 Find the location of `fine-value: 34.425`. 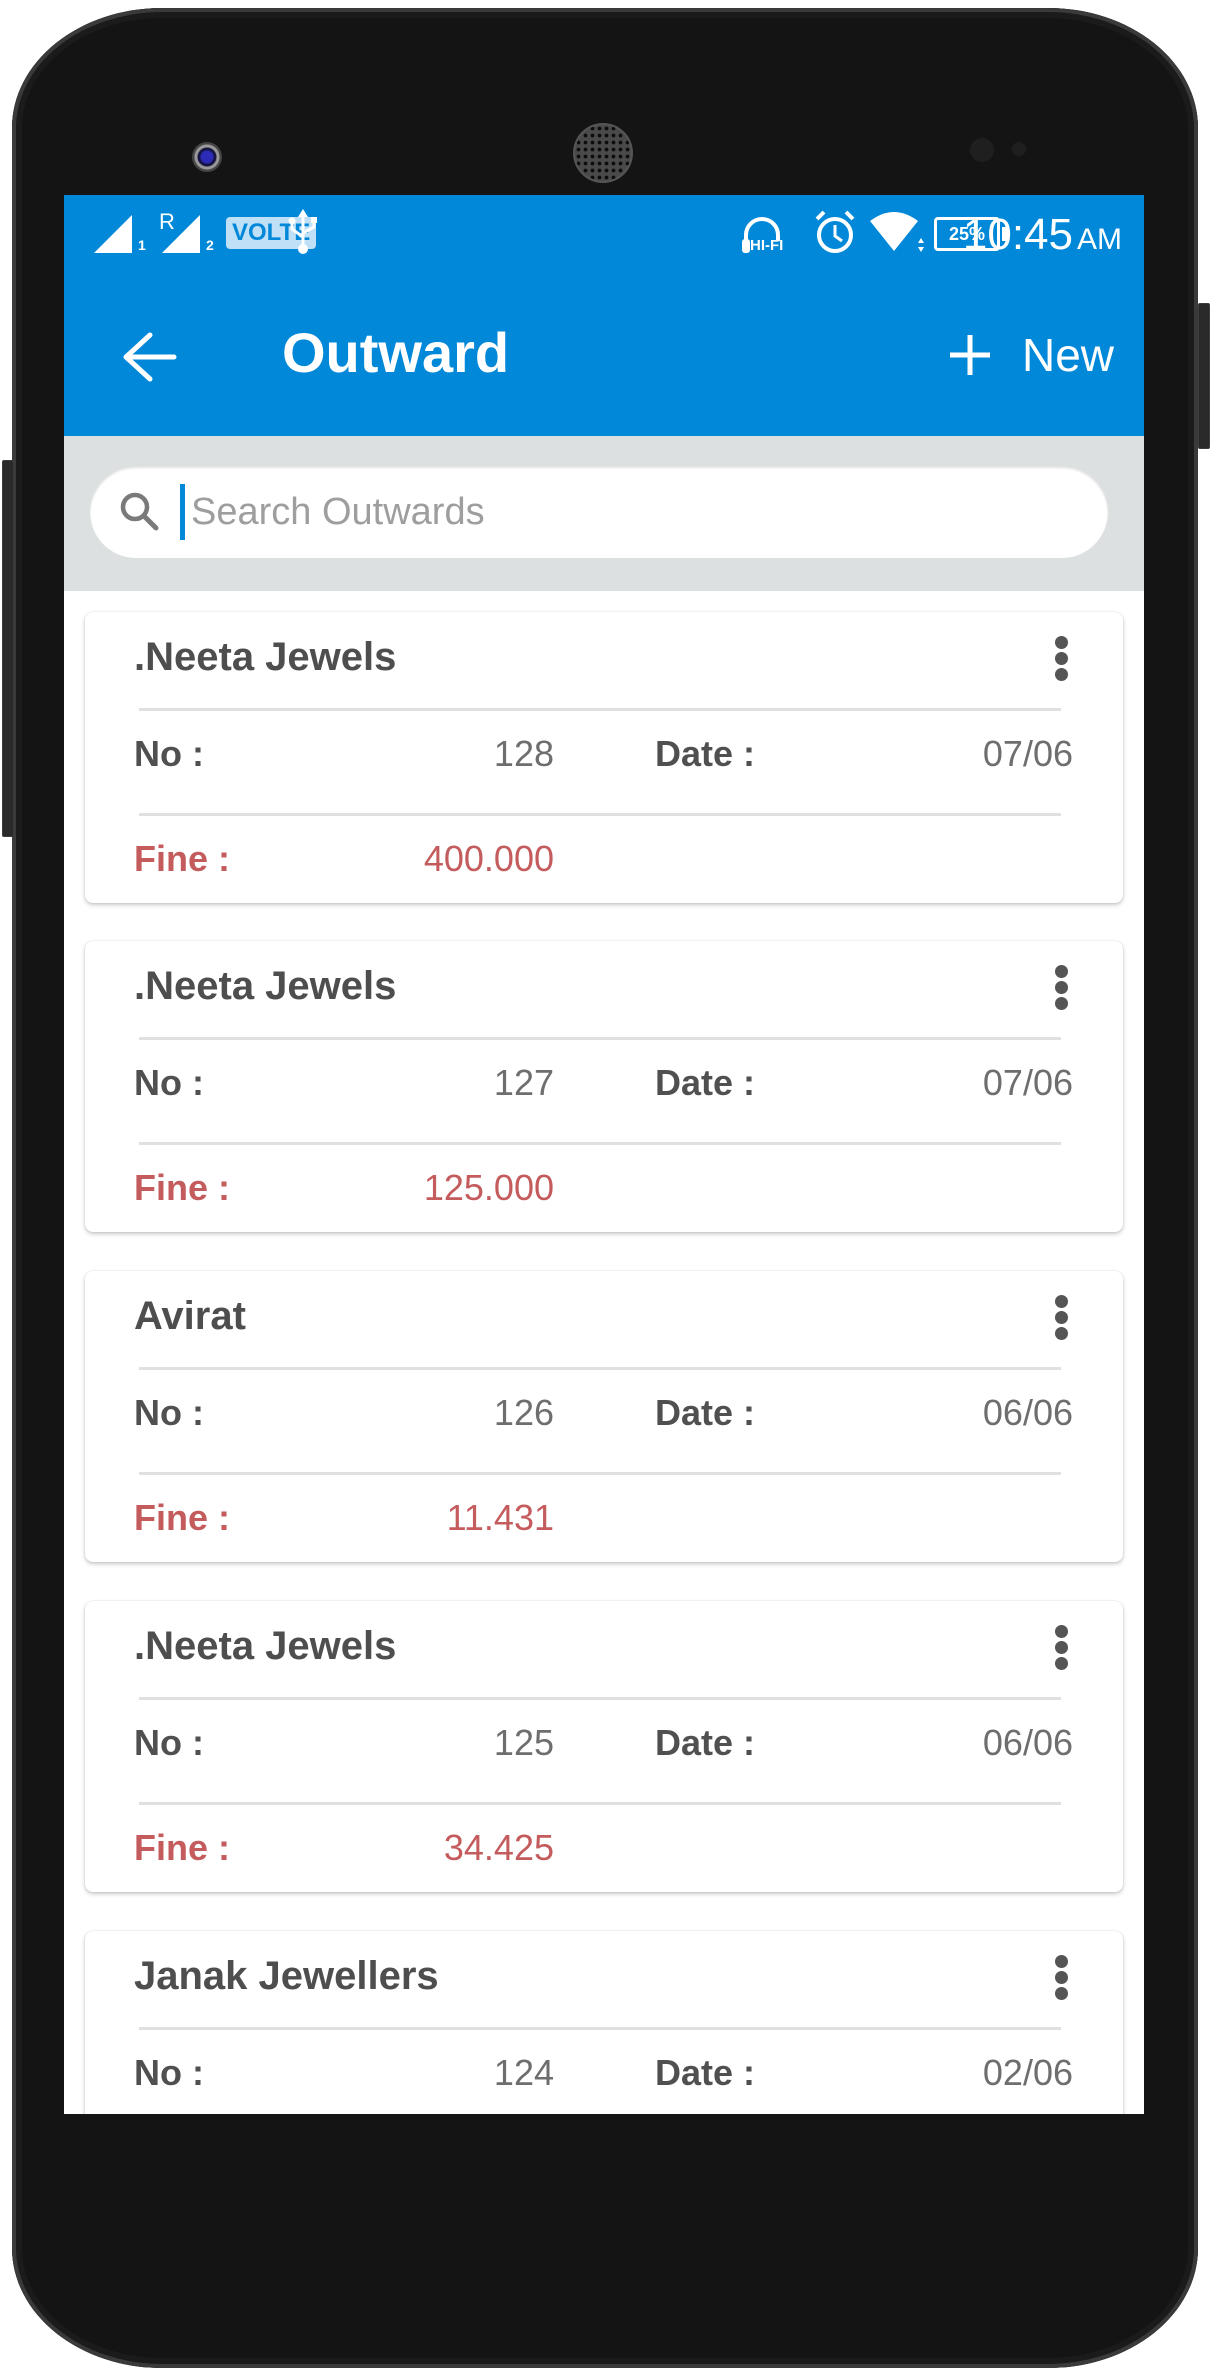

fine-value: 34.425 is located at coordinates (498, 1847).